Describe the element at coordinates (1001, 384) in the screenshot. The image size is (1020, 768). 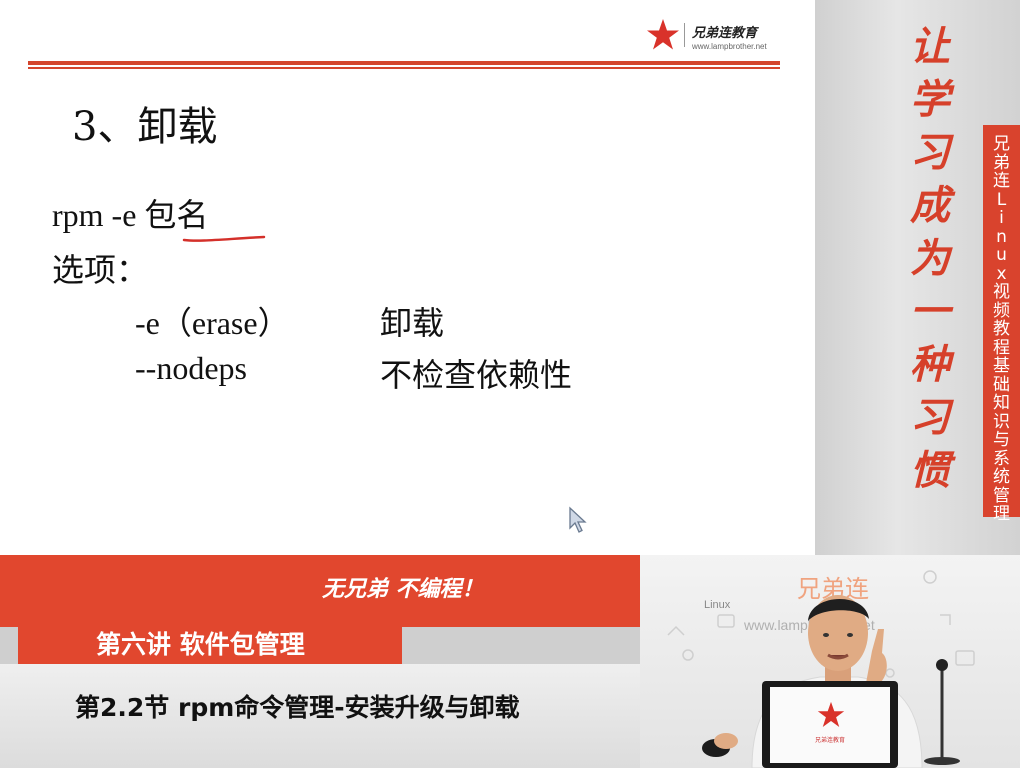
I see `banner-char: 础` at that location.